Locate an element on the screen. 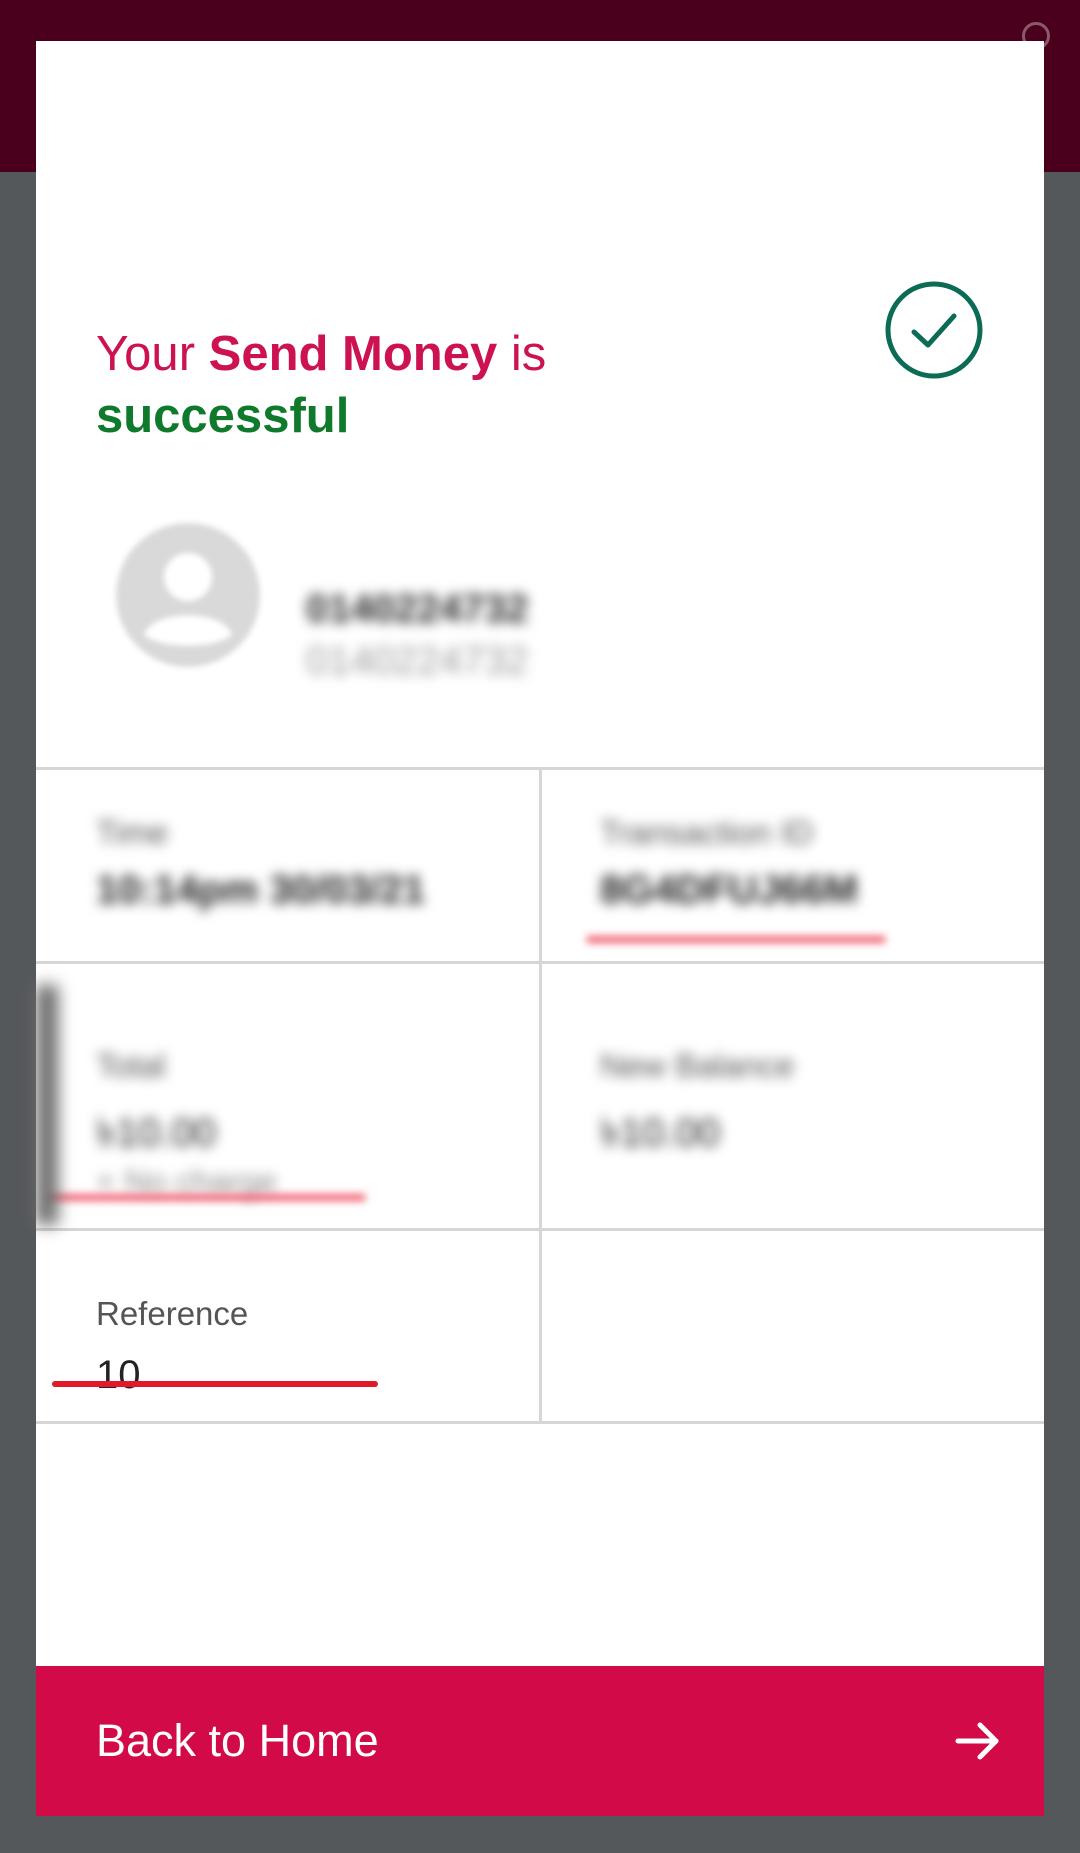  grid-divider is located at coordinates (540, 1095).